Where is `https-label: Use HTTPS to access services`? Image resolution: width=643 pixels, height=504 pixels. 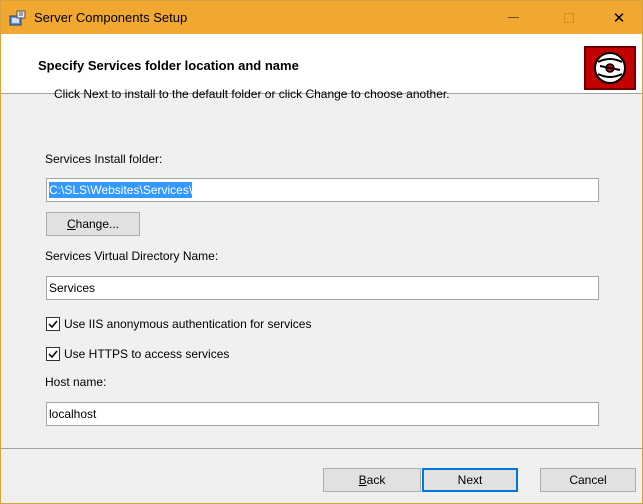
https-label: Use HTTPS to access services is located at coordinates (147, 354).